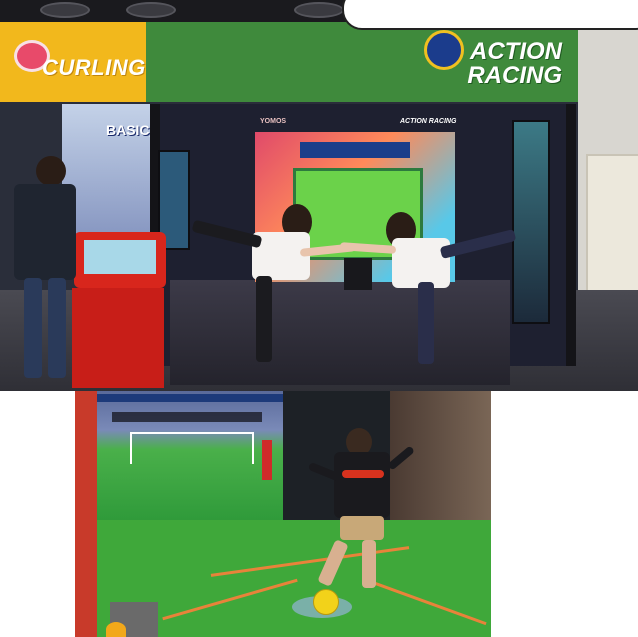  I want to click on spectator-head, so click(51, 171).